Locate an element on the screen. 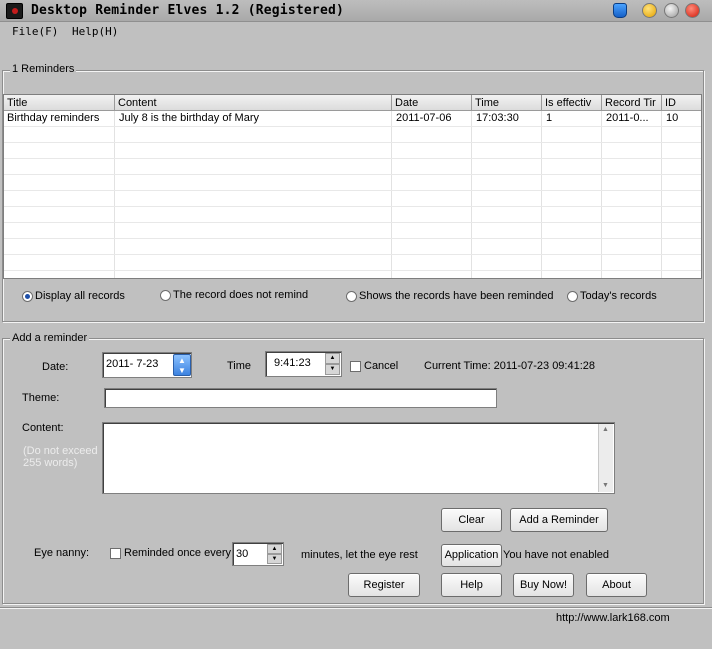 The width and height of the screenshot is (712, 649). cancel-label: Cancel is located at coordinates (381, 366).